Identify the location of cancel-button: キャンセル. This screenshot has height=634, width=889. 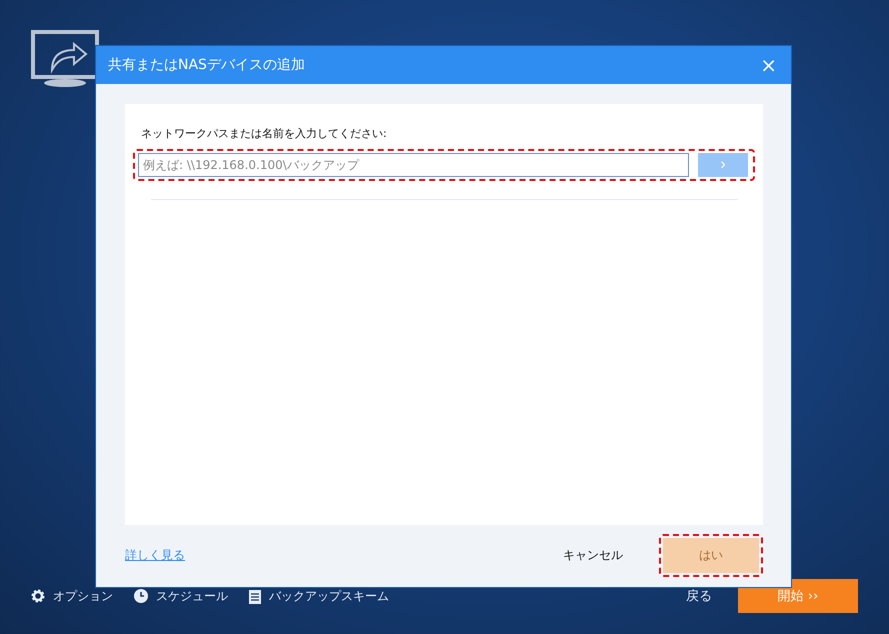
(593, 555).